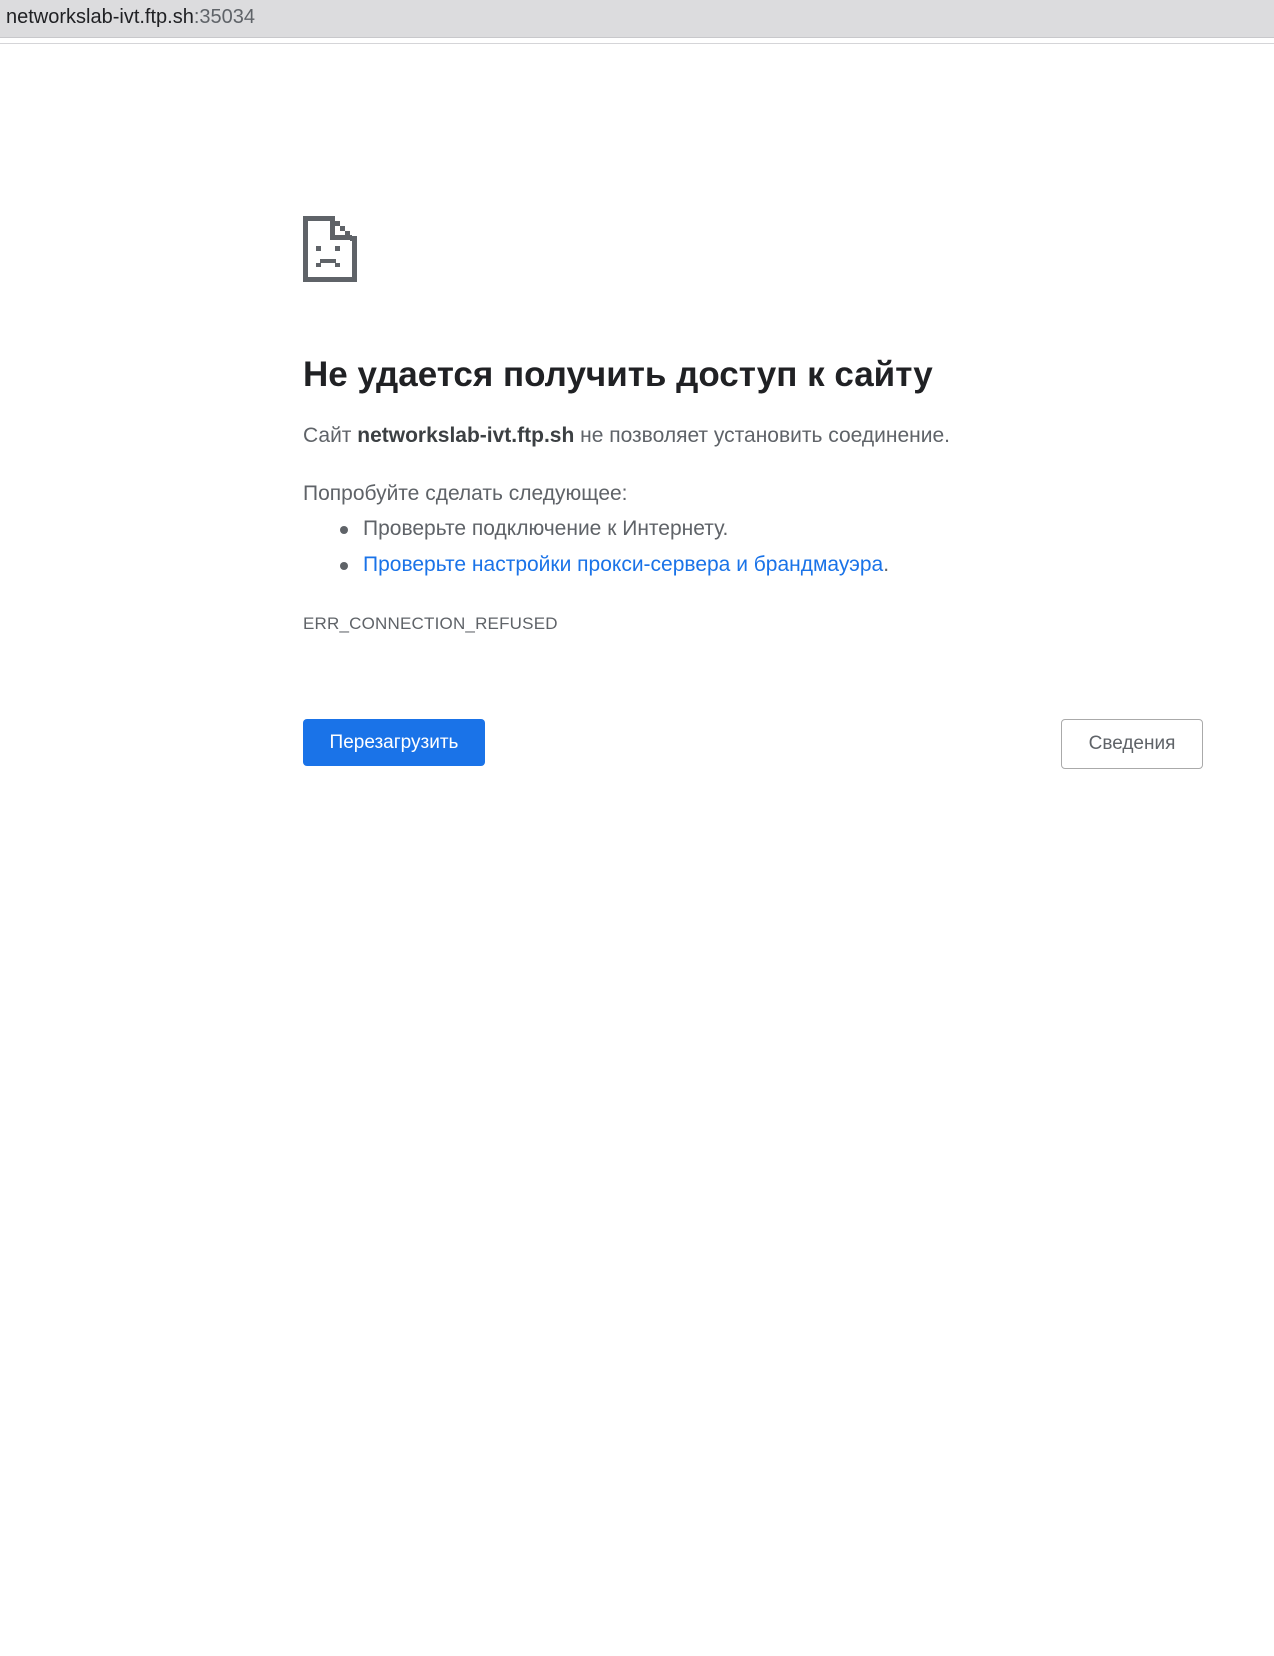  What do you see at coordinates (330, 249) in the screenshot?
I see `sad-document-icon` at bounding box center [330, 249].